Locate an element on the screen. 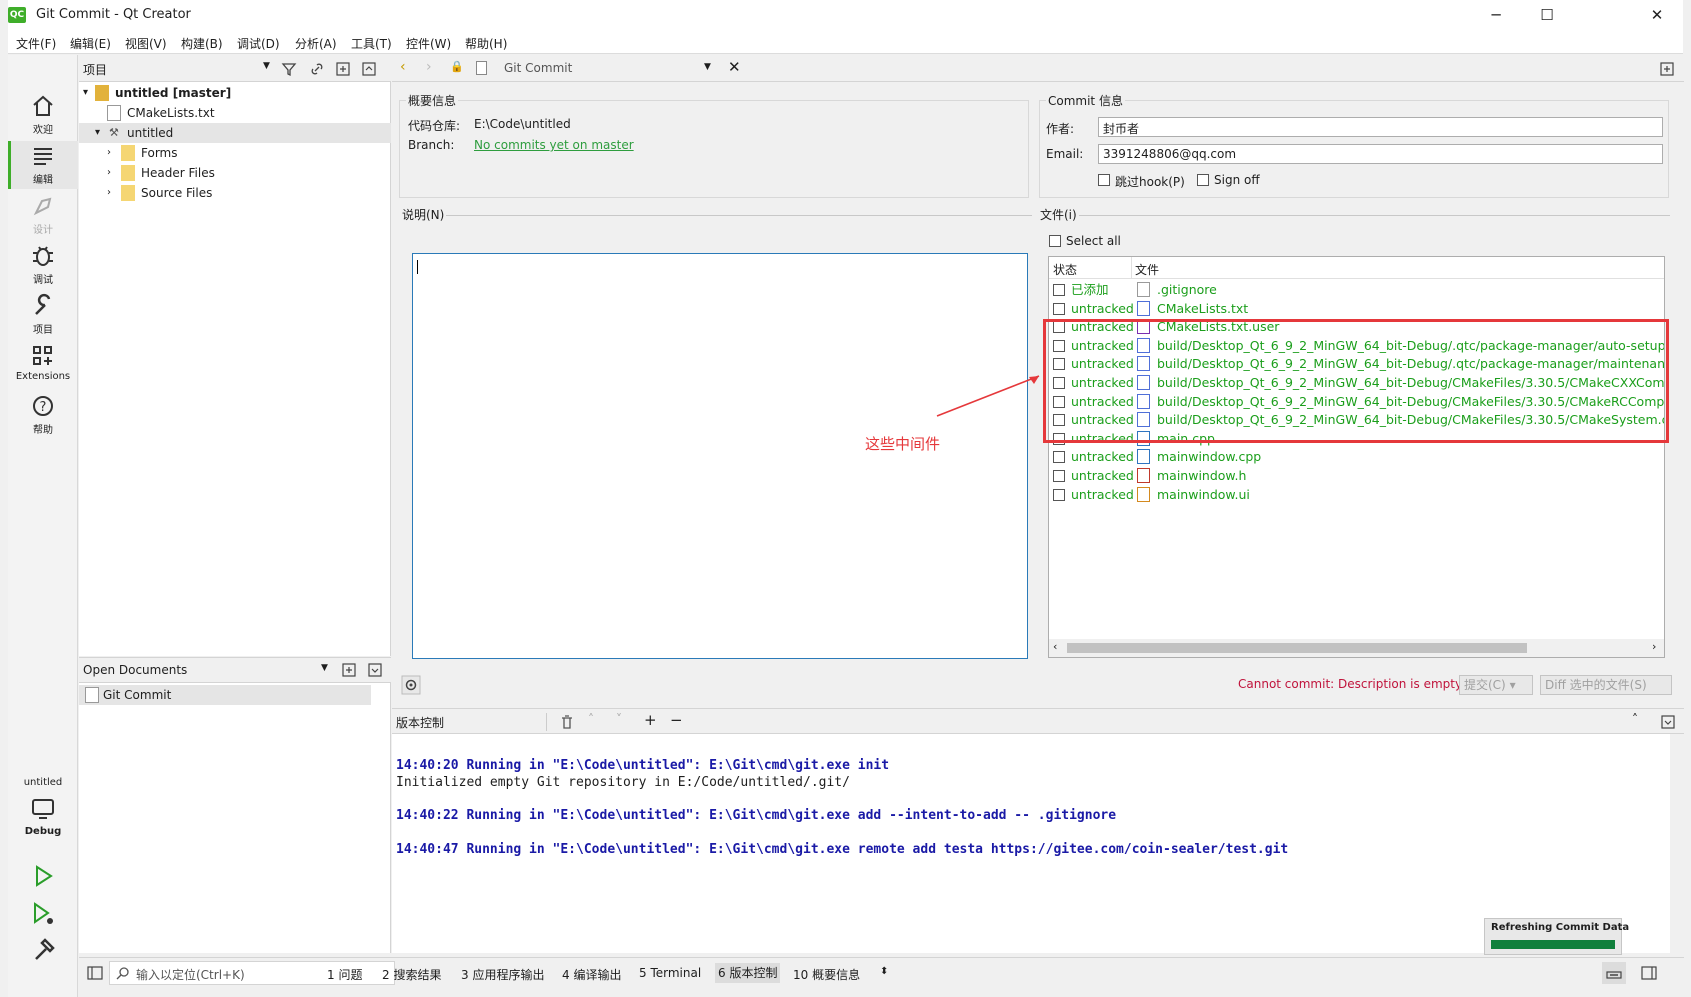 This screenshot has width=1691, height=997. commit-button: 提交(C) ▾ is located at coordinates (1496, 685).